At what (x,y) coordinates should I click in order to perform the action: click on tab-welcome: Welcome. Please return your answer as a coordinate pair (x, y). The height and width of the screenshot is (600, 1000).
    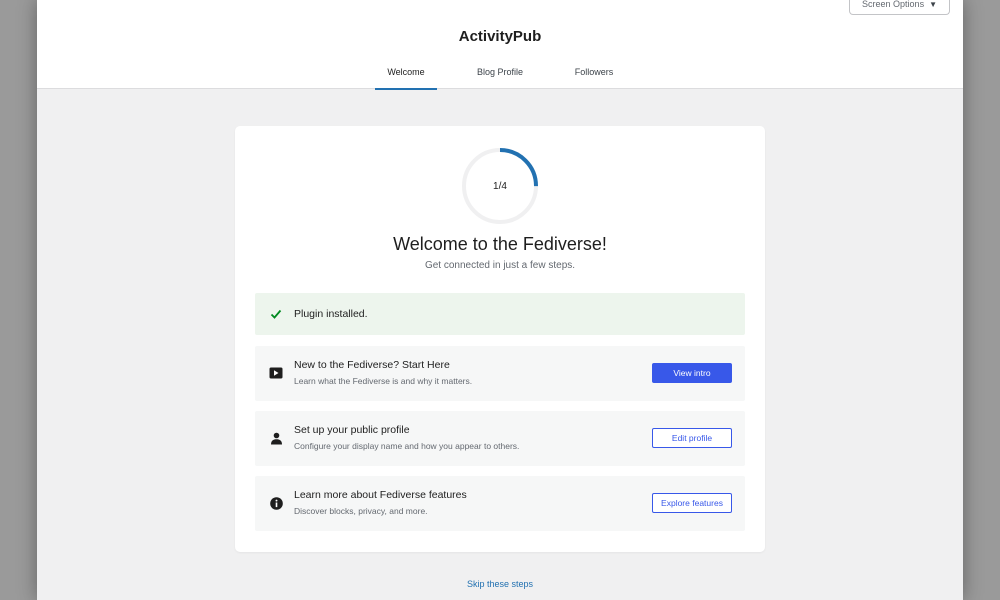
    Looking at the image, I should click on (406, 75).